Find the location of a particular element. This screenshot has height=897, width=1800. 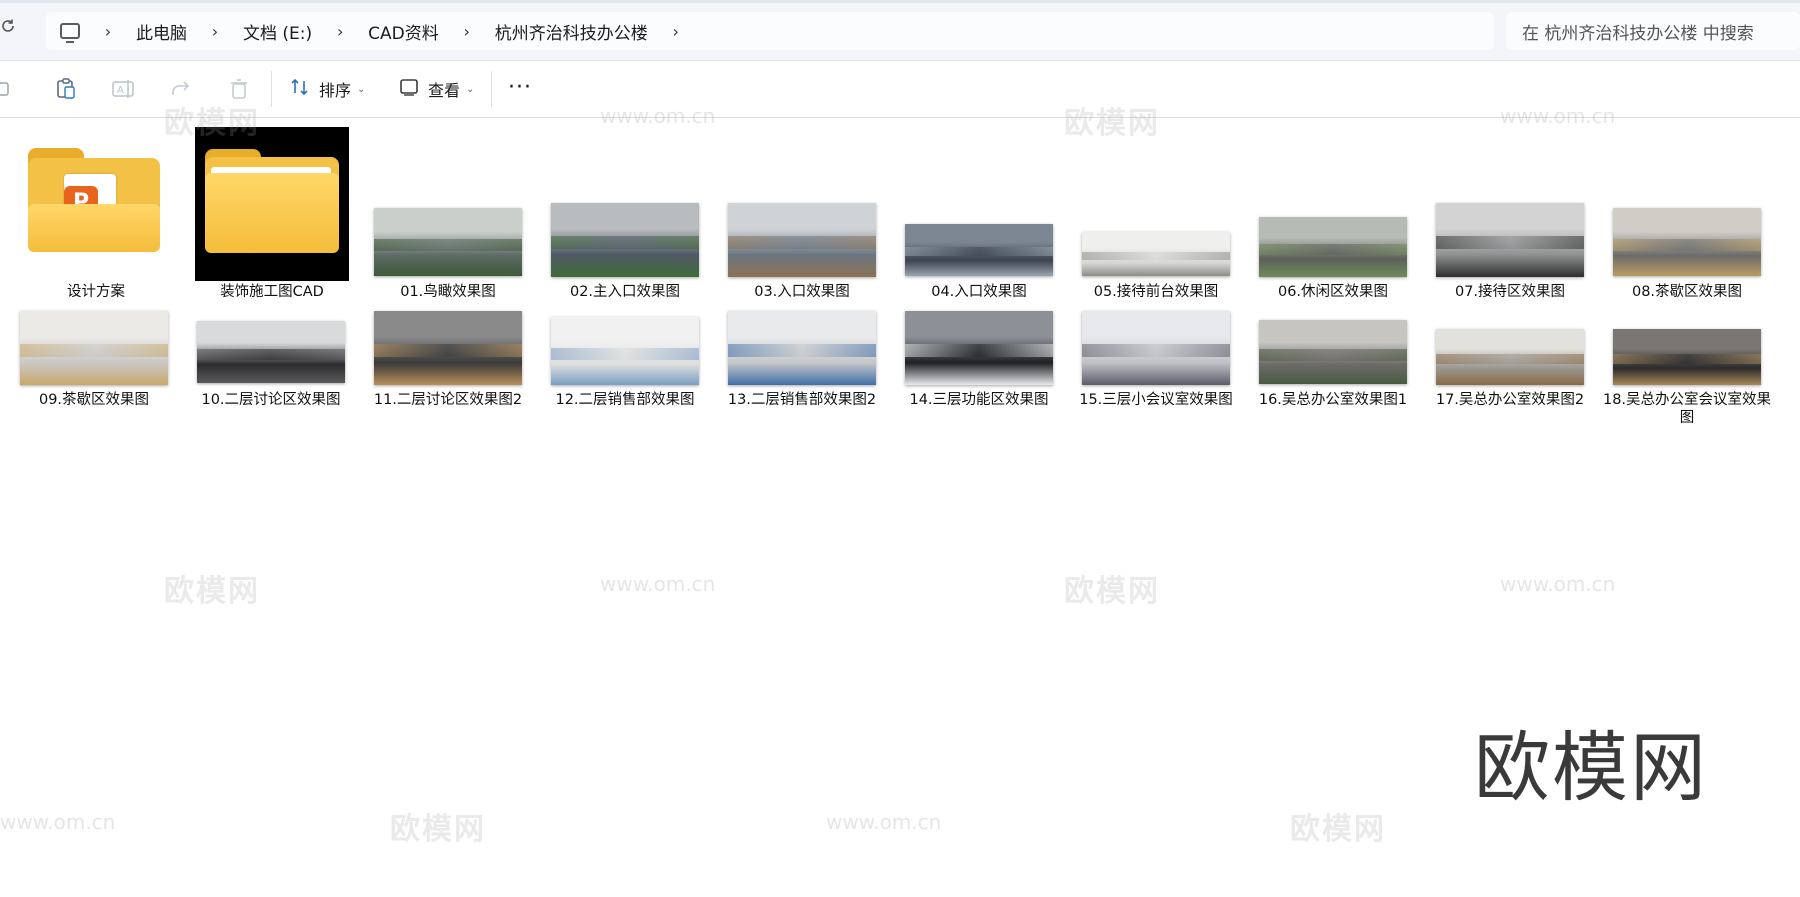

file-name: 09.茶歇区效果图 is located at coordinates (94, 400).